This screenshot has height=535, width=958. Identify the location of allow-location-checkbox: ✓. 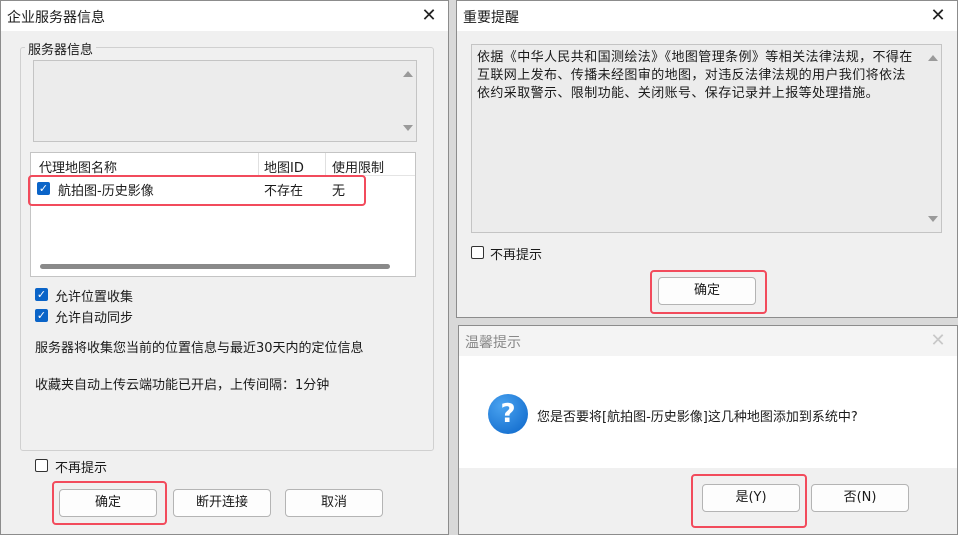
(41, 294).